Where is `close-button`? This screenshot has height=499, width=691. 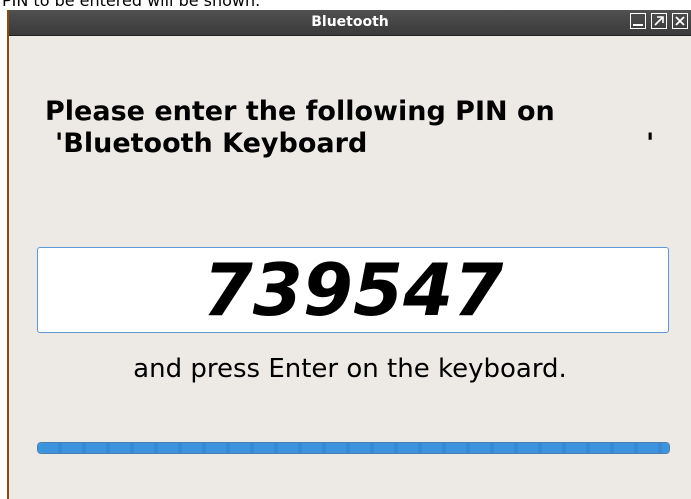 close-button is located at coordinates (680, 21).